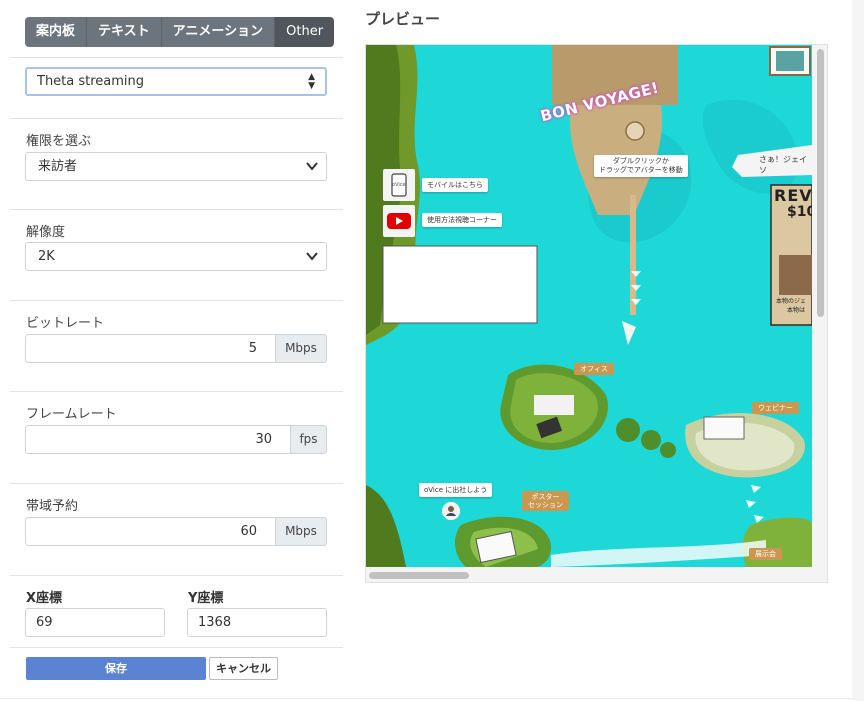 Image resolution: width=864 pixels, height=701 pixels. Describe the element at coordinates (301, 348) in the screenshot. I see `bitrate-unit: Mbps` at that location.